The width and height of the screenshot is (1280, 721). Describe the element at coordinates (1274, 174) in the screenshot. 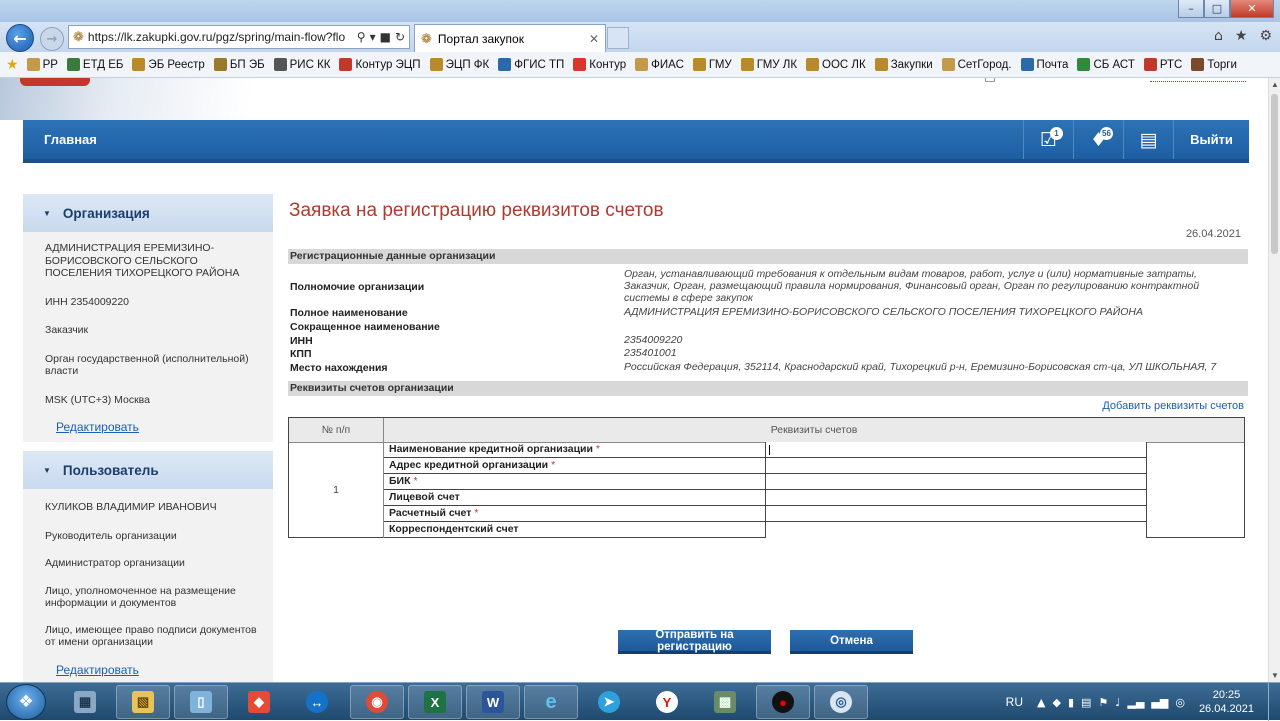

I see `scrollbar-thumb` at that location.